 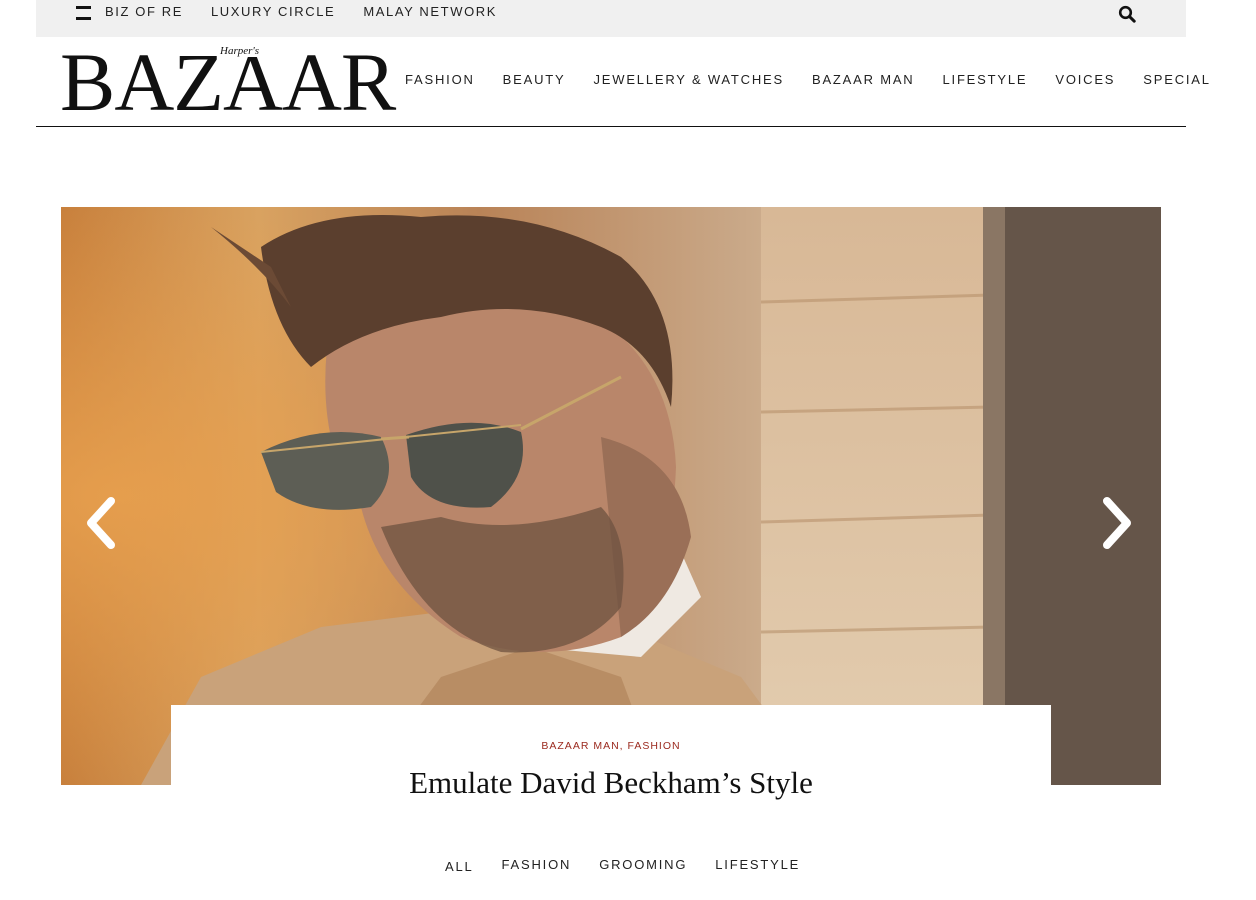 I want to click on tab-grooming: GROOMING, so click(x=643, y=865).